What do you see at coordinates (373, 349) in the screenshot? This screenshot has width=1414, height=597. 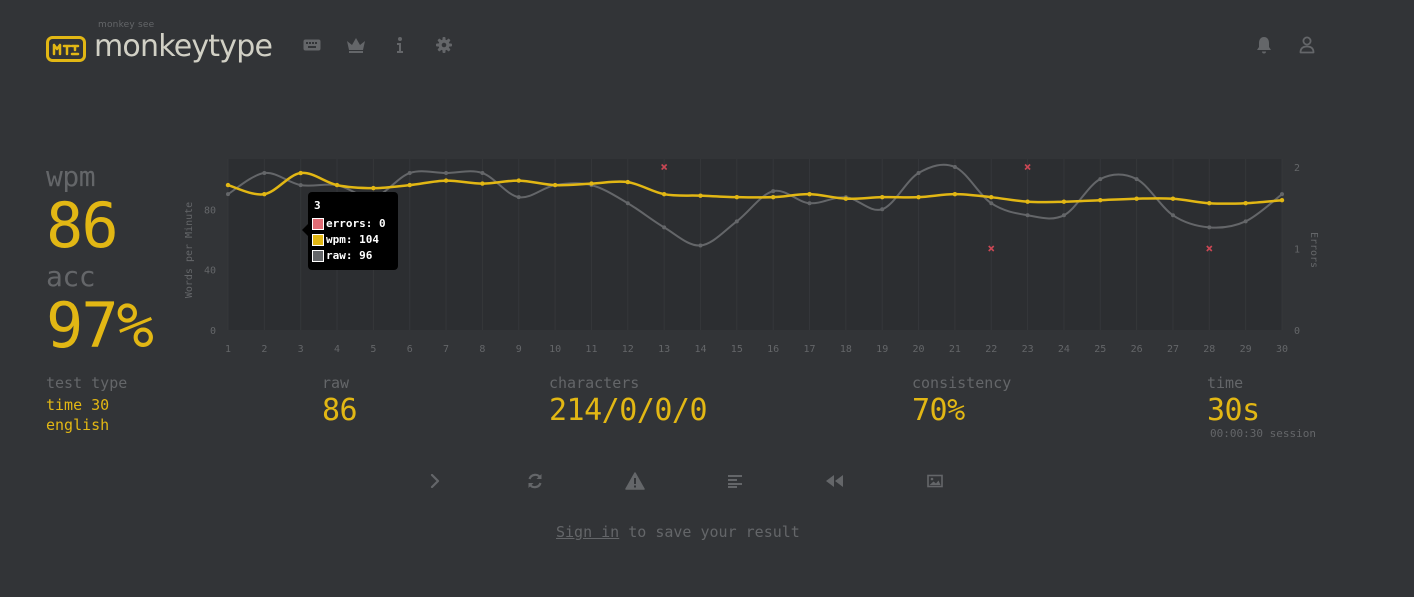 I see `x-tick-label: 5` at bounding box center [373, 349].